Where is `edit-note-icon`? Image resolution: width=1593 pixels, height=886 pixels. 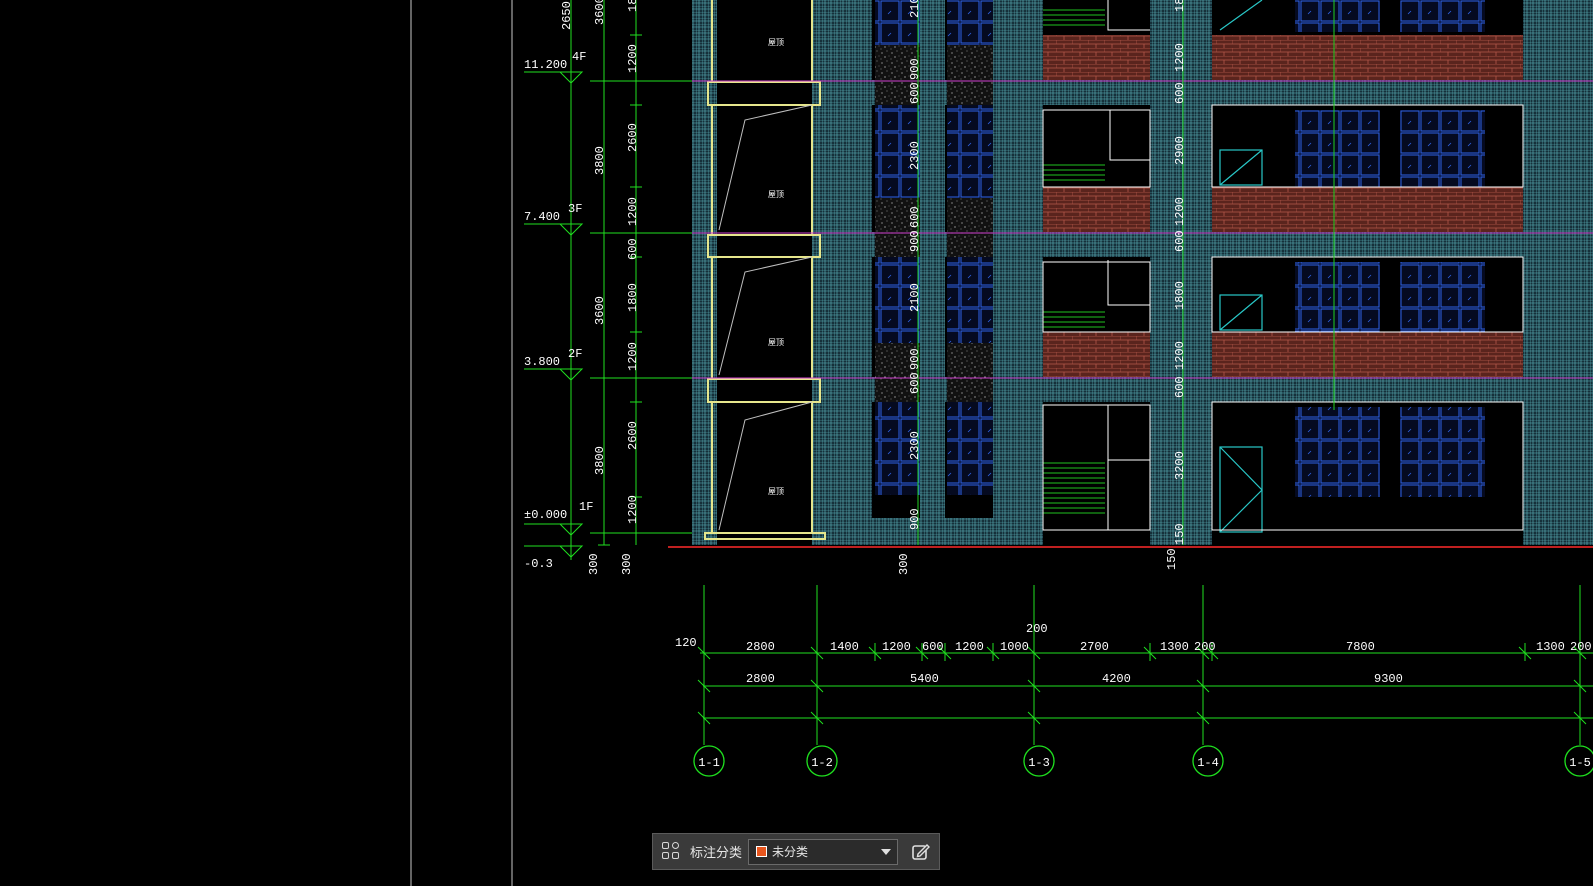
edit-note-icon is located at coordinates (921, 852).